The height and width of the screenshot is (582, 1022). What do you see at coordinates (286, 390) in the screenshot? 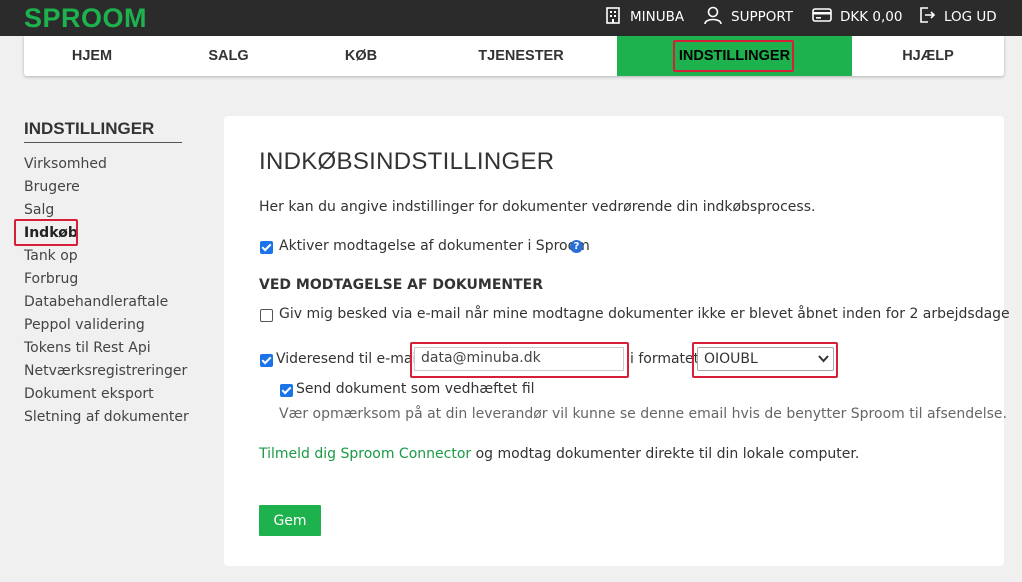
I see `attach-checkbox` at bounding box center [286, 390].